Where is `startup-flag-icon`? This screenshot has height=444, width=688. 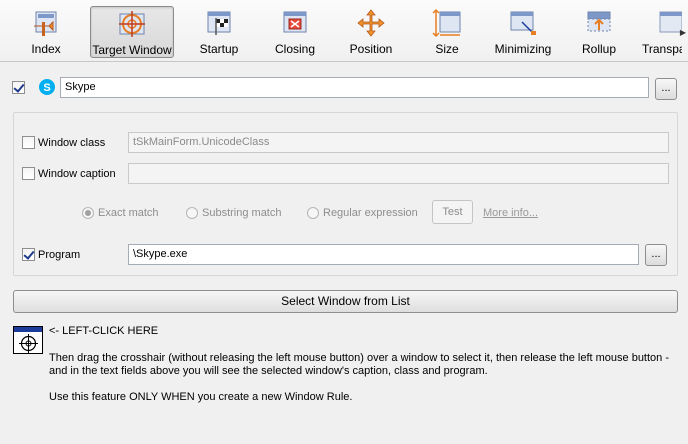
startup-flag-icon is located at coordinates (219, 23).